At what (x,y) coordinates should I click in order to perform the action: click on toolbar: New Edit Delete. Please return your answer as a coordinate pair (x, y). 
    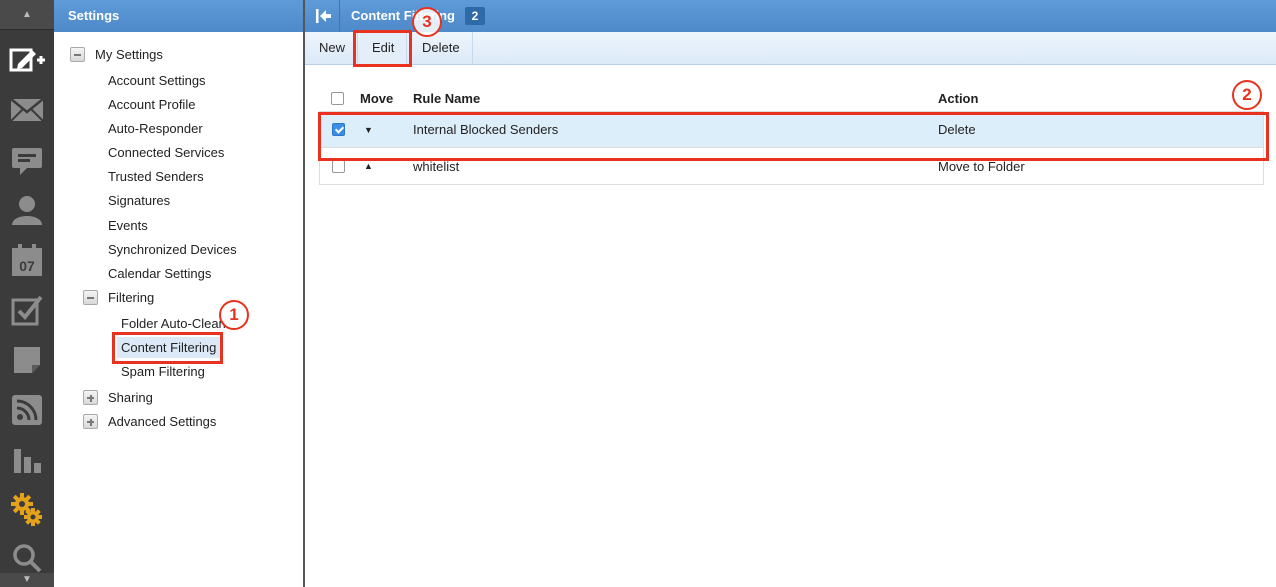
    Looking at the image, I should click on (790, 48).